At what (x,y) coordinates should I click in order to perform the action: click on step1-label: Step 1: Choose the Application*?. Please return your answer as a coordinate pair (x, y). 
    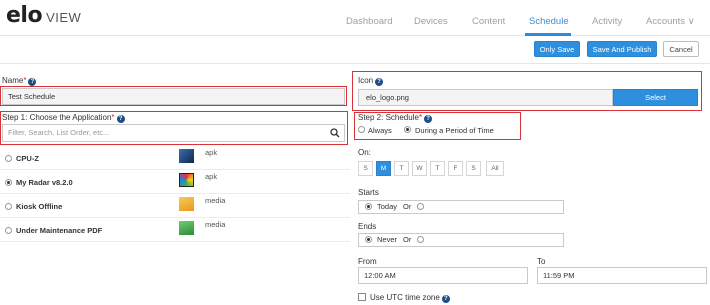
    Looking at the image, I should click on (63, 118).